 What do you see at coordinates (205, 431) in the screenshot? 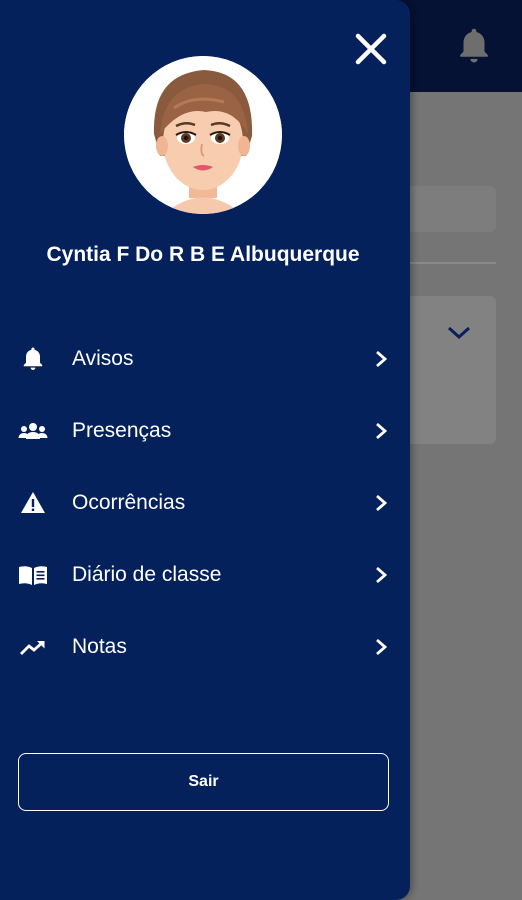
I see `menu-item-presencas: Presenças` at bounding box center [205, 431].